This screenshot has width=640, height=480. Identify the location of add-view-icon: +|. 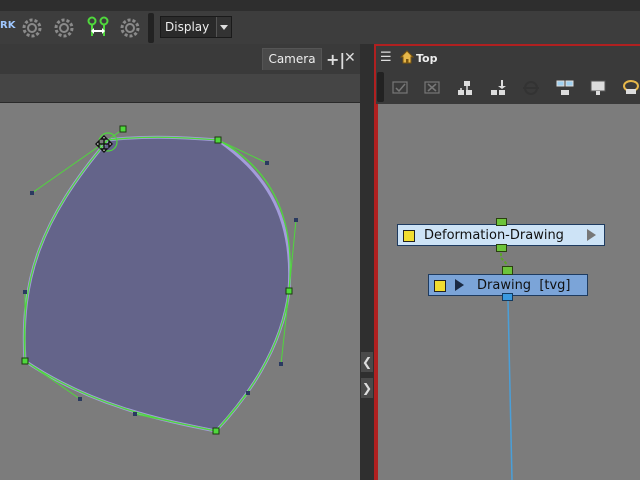
(335, 59).